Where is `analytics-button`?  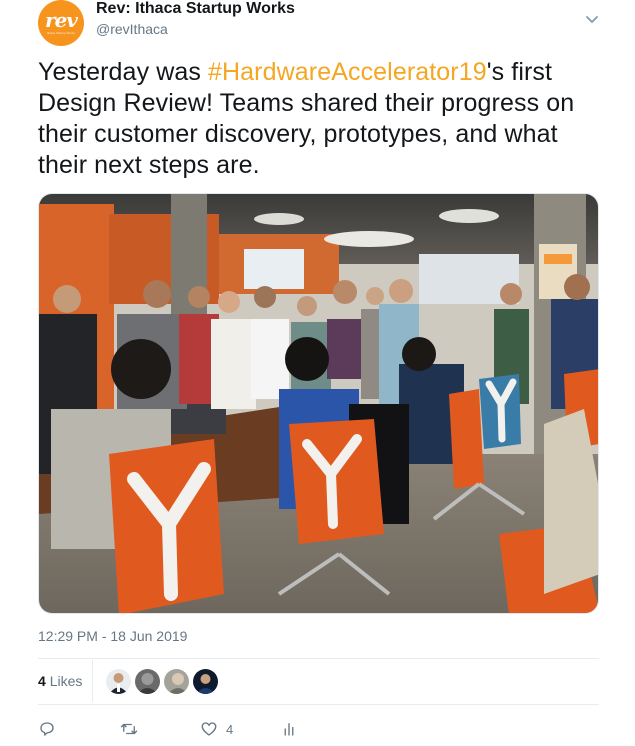
analytics-button is located at coordinates (289, 729).